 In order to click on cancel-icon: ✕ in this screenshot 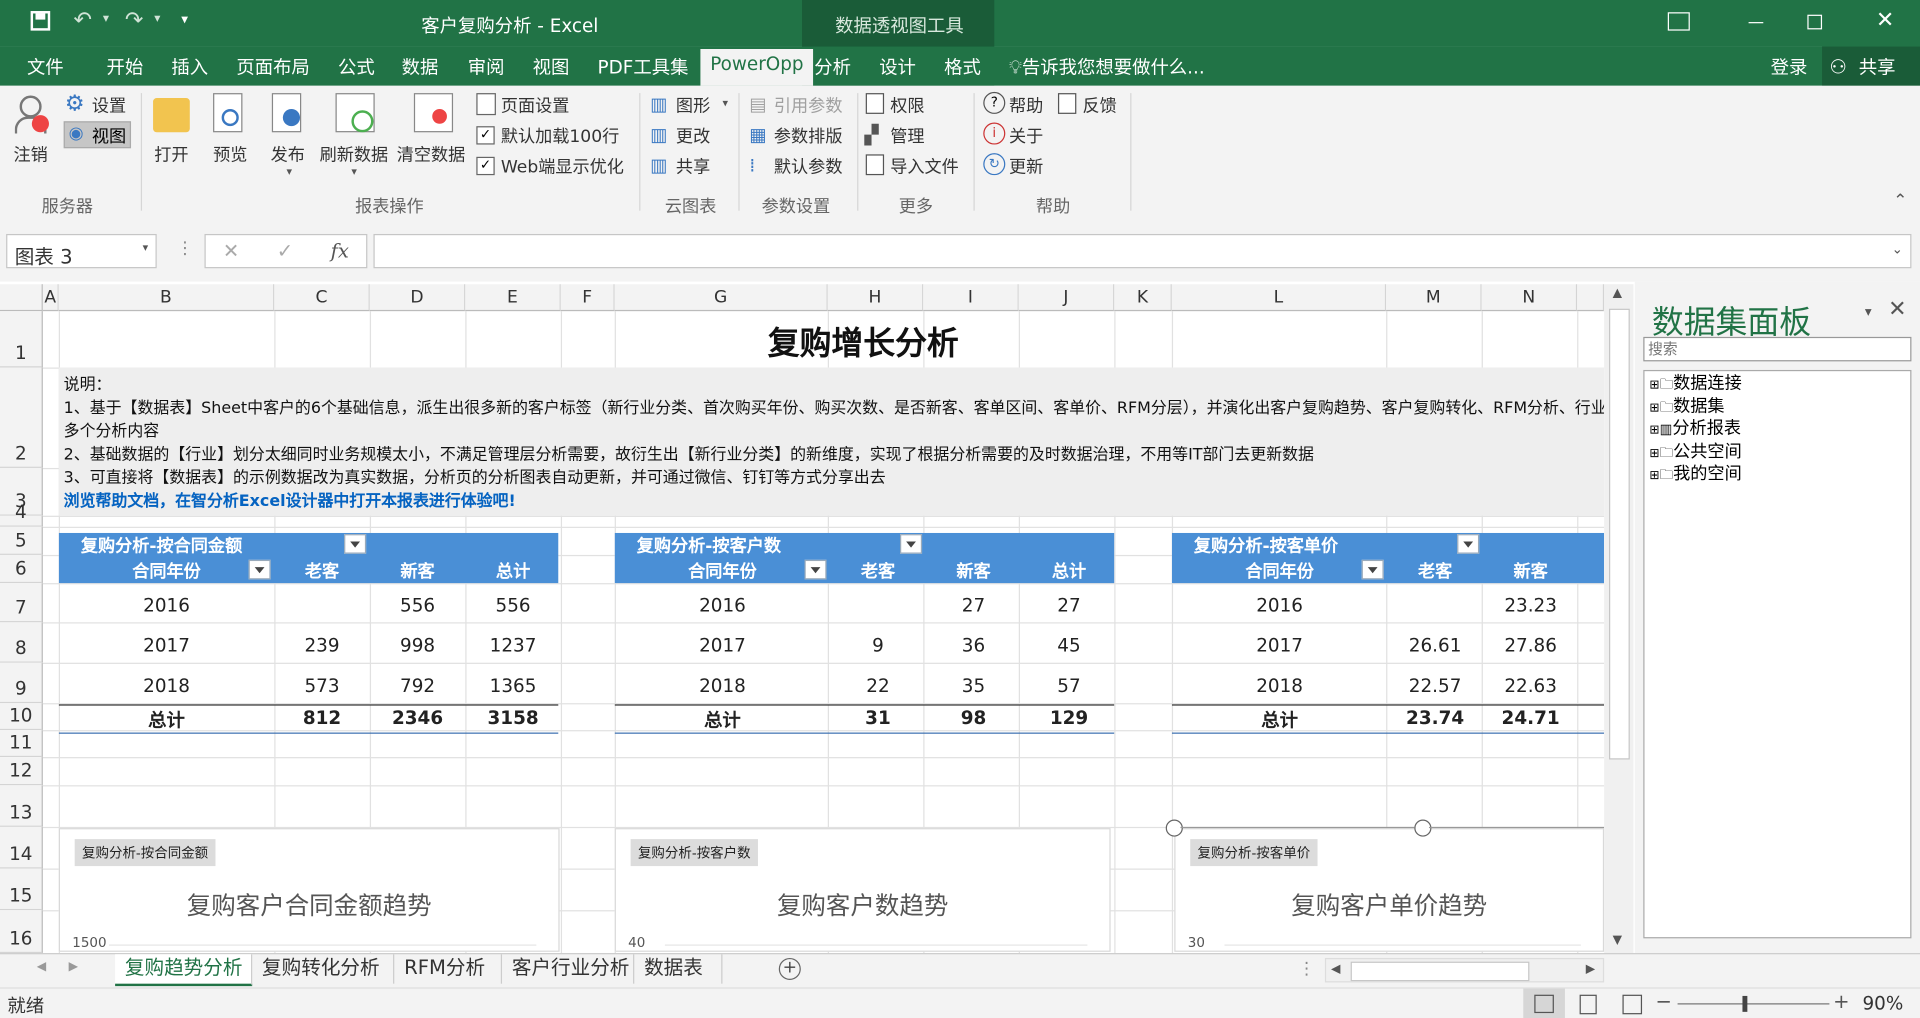, I will do `click(231, 250)`.